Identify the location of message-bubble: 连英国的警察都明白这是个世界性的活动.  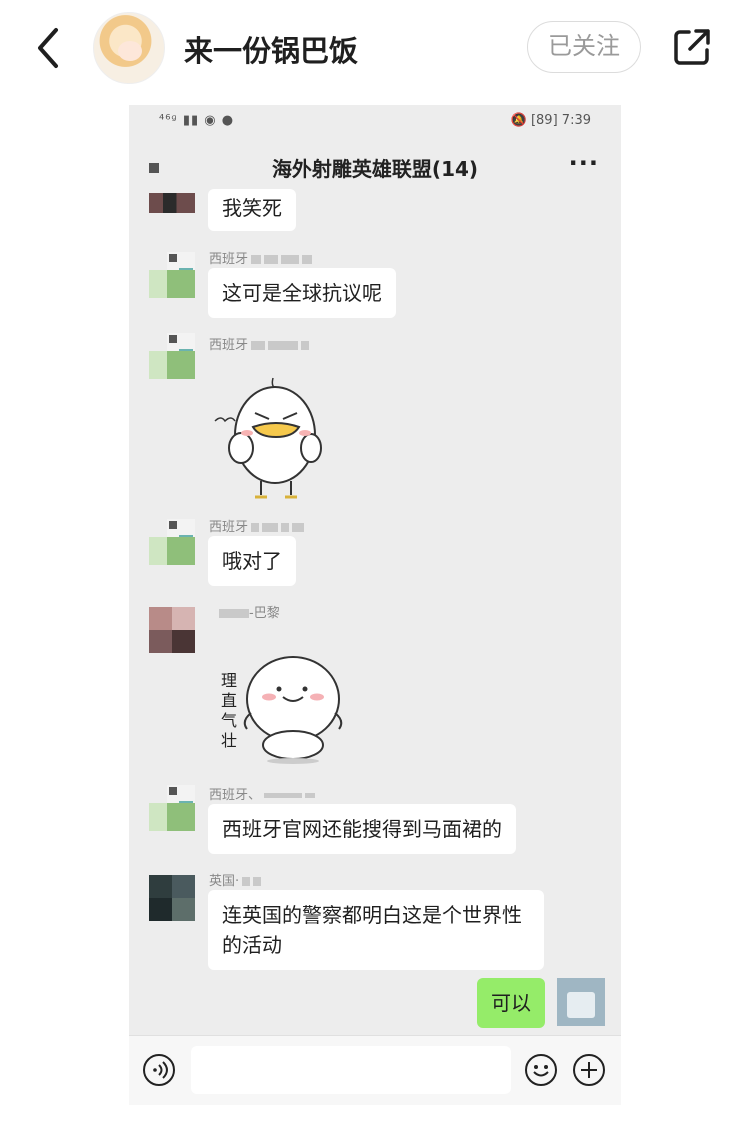
(376, 930).